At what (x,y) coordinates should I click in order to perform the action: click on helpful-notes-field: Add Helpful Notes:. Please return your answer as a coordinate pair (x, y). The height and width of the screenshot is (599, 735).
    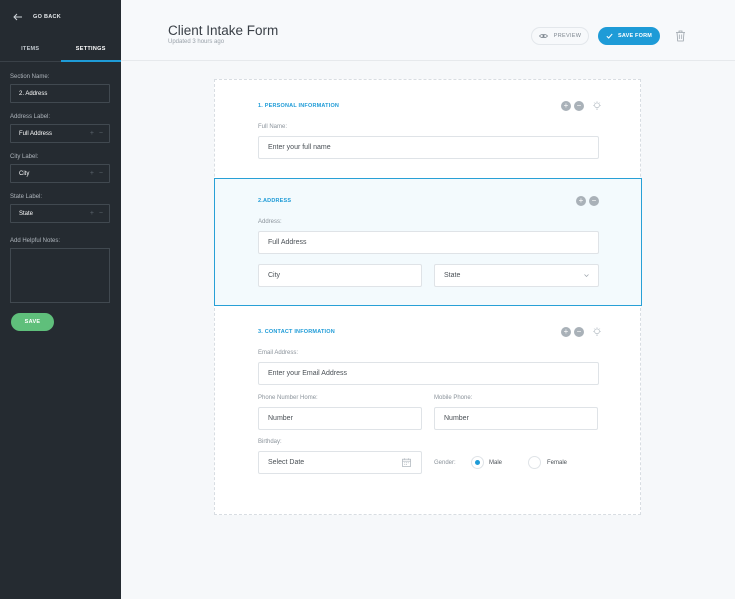
    Looking at the image, I should click on (60, 270).